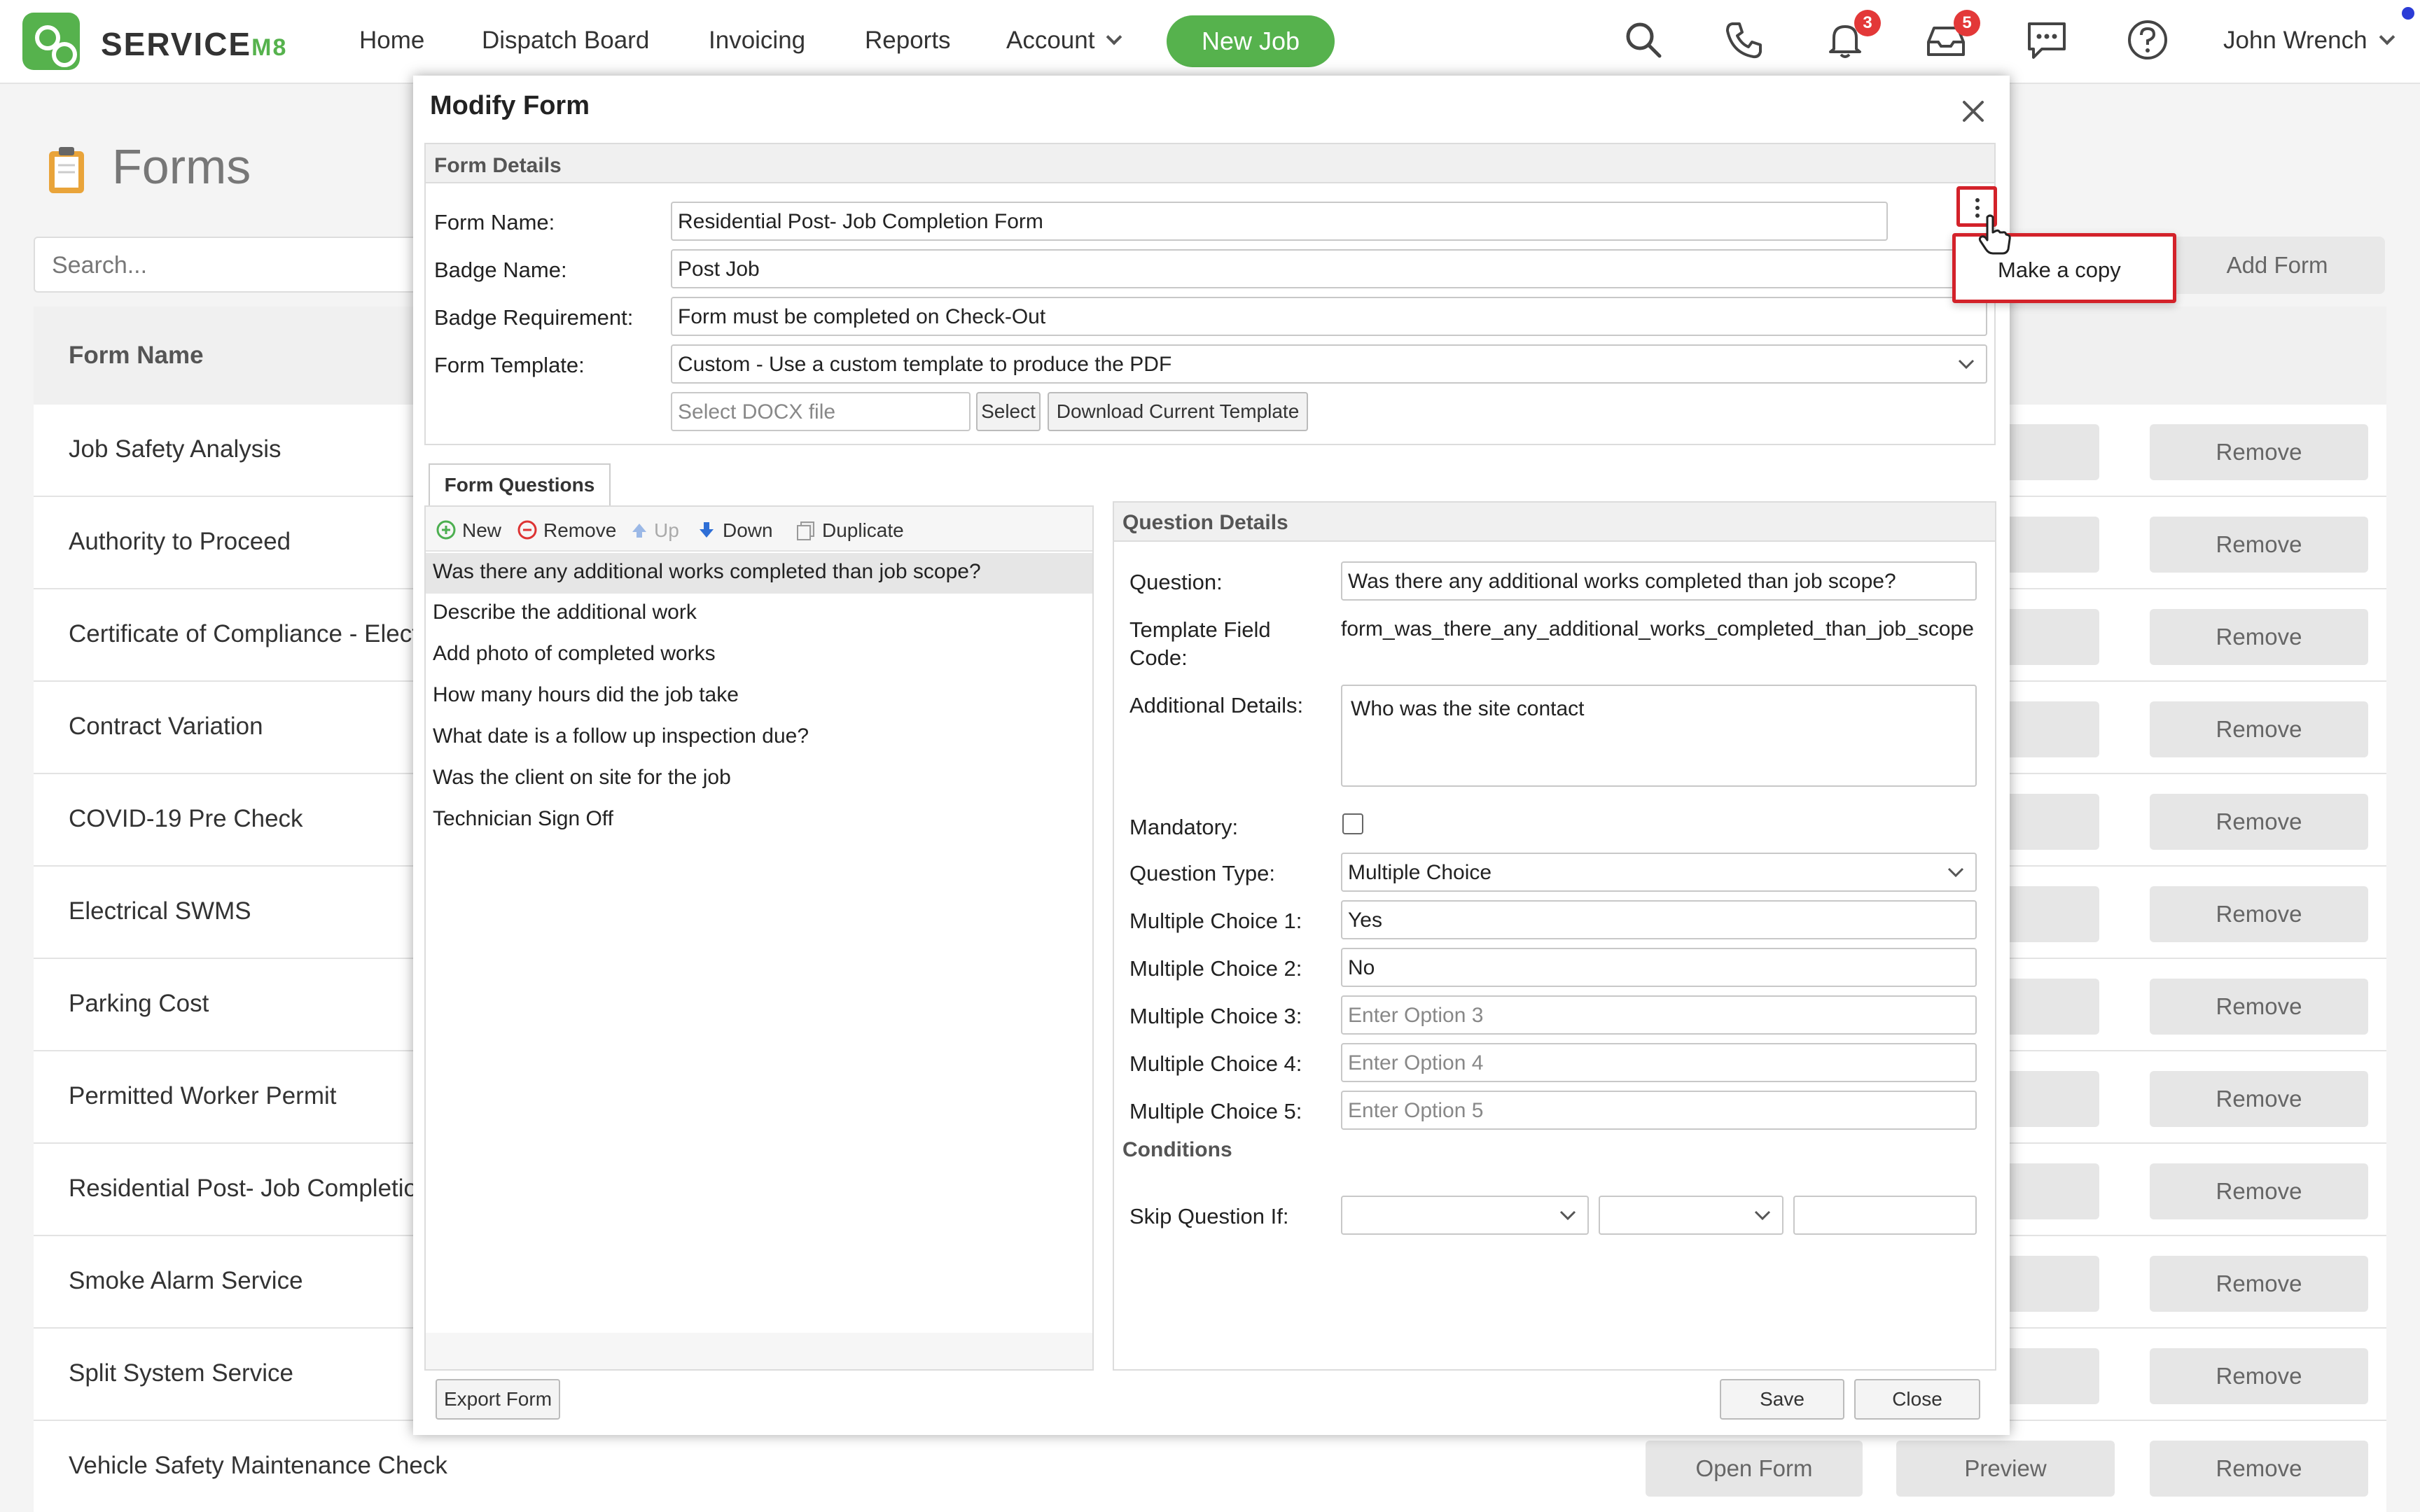 This screenshot has height=1512, width=2420. I want to click on nav-home: Home, so click(391, 41).